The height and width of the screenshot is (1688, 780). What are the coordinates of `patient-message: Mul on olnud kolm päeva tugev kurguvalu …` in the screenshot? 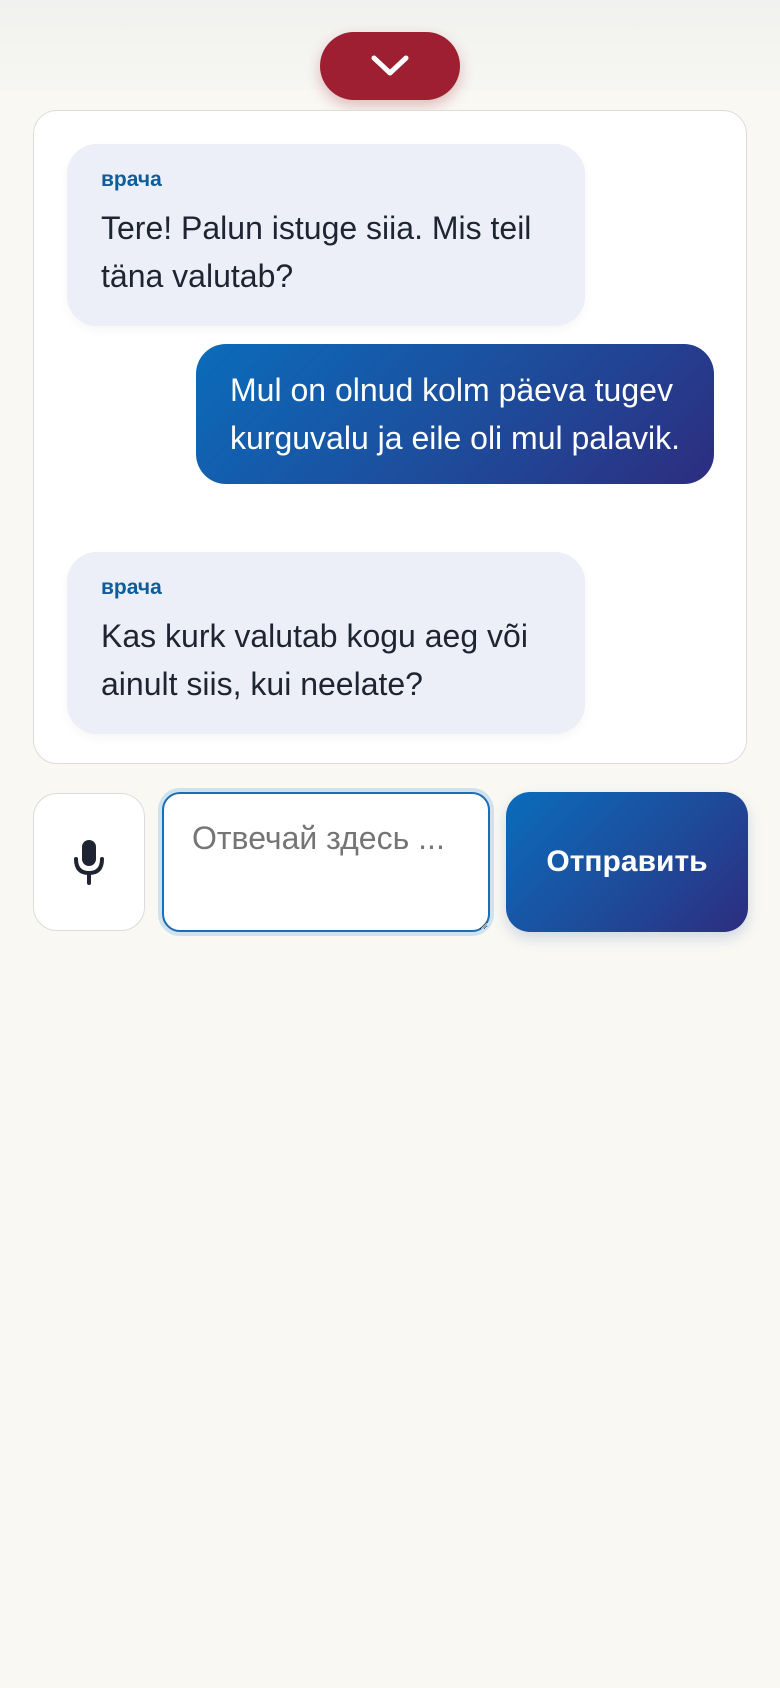 It's located at (455, 414).